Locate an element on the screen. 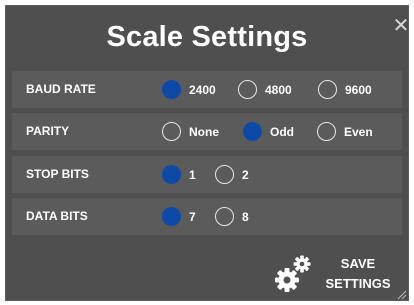 The image size is (414, 305). baud-rate-row: BAUD RATE 2400 4800 9600 is located at coordinates (207, 89).